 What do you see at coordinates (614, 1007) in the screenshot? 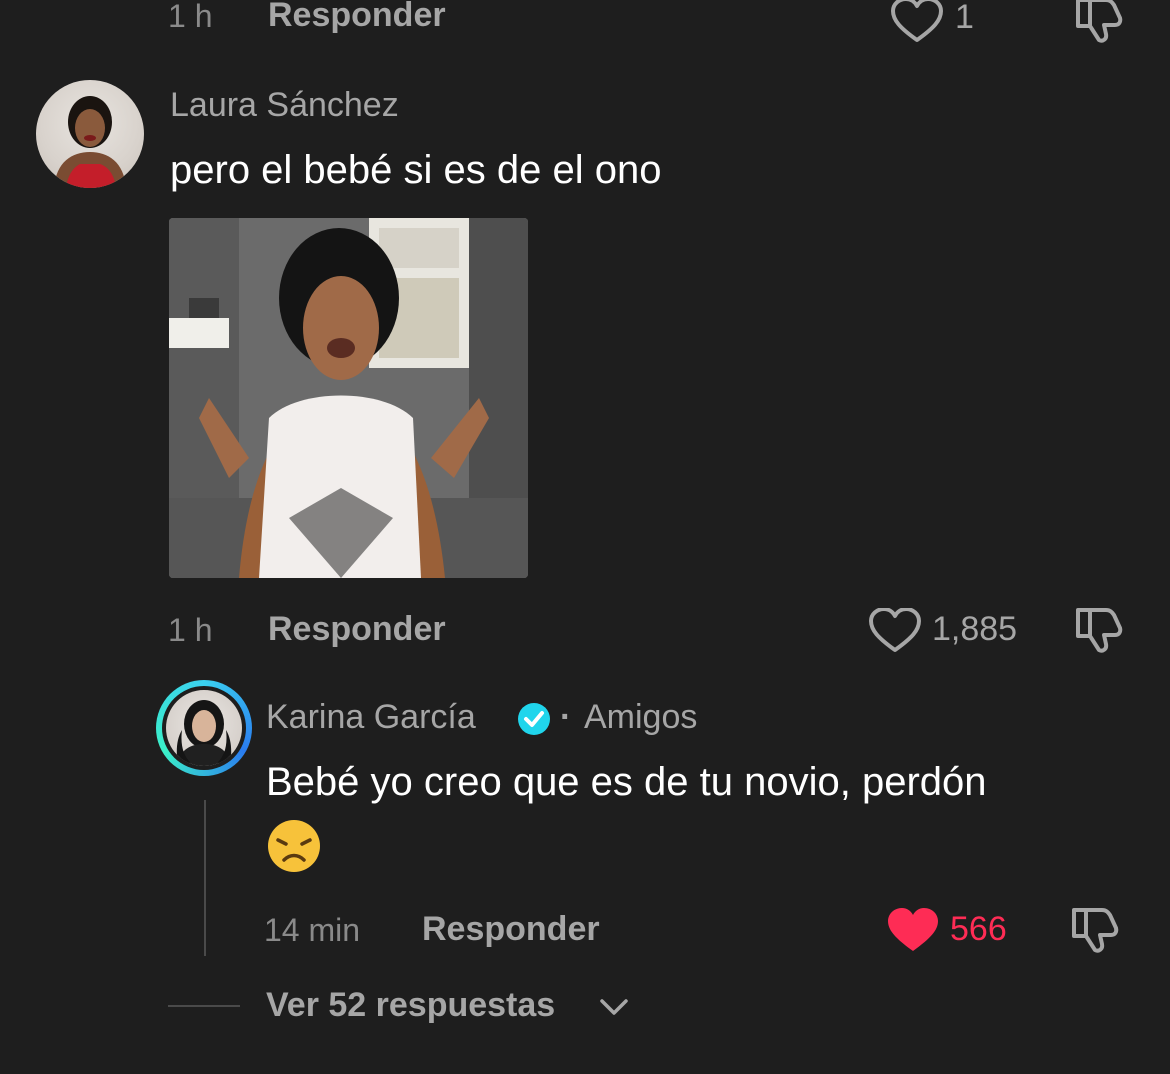
I see `chevron-down-icon` at bounding box center [614, 1007].